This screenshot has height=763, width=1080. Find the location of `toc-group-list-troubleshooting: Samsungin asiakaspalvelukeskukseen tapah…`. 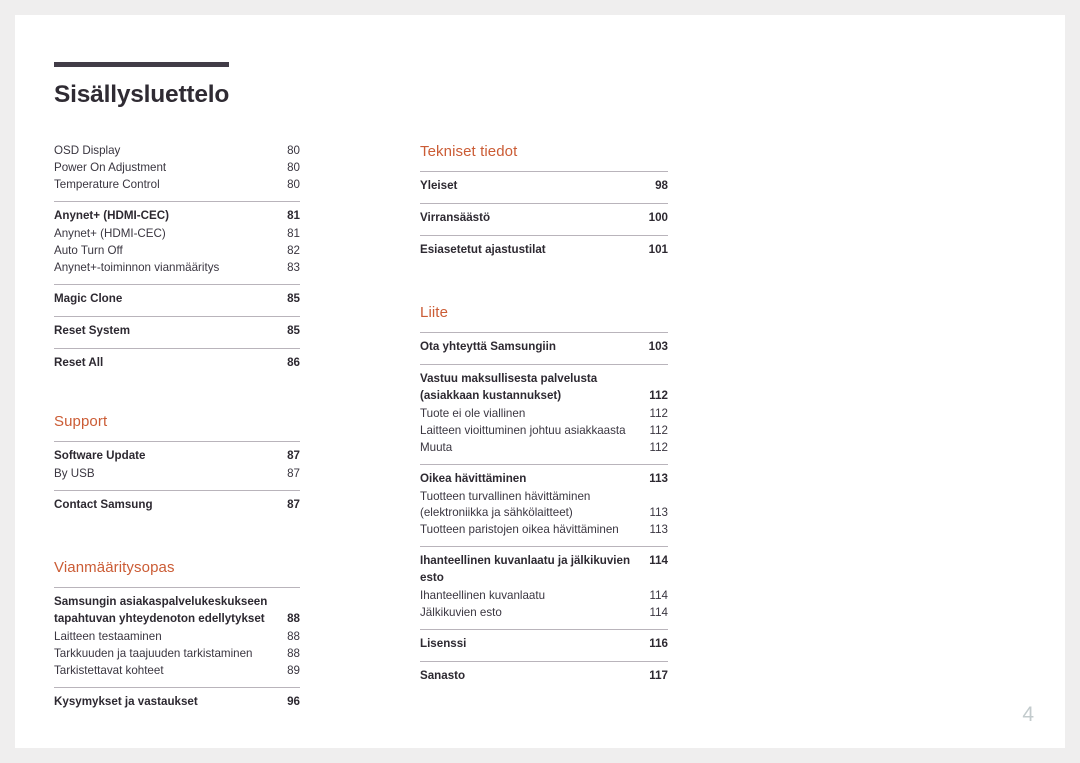

toc-group-list-troubleshooting: Samsungin asiakaspalvelukeskukseen tapah… is located at coordinates (177, 649).